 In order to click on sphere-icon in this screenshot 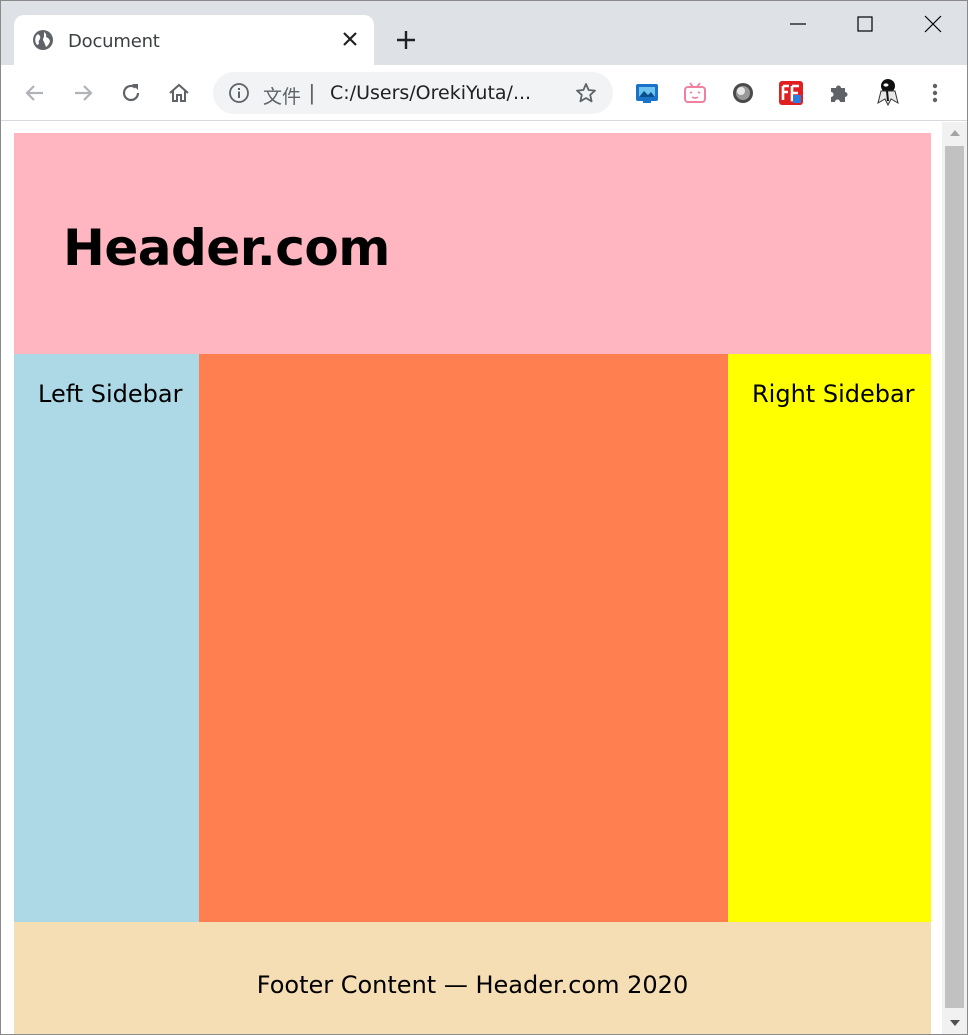, I will do `click(743, 93)`.